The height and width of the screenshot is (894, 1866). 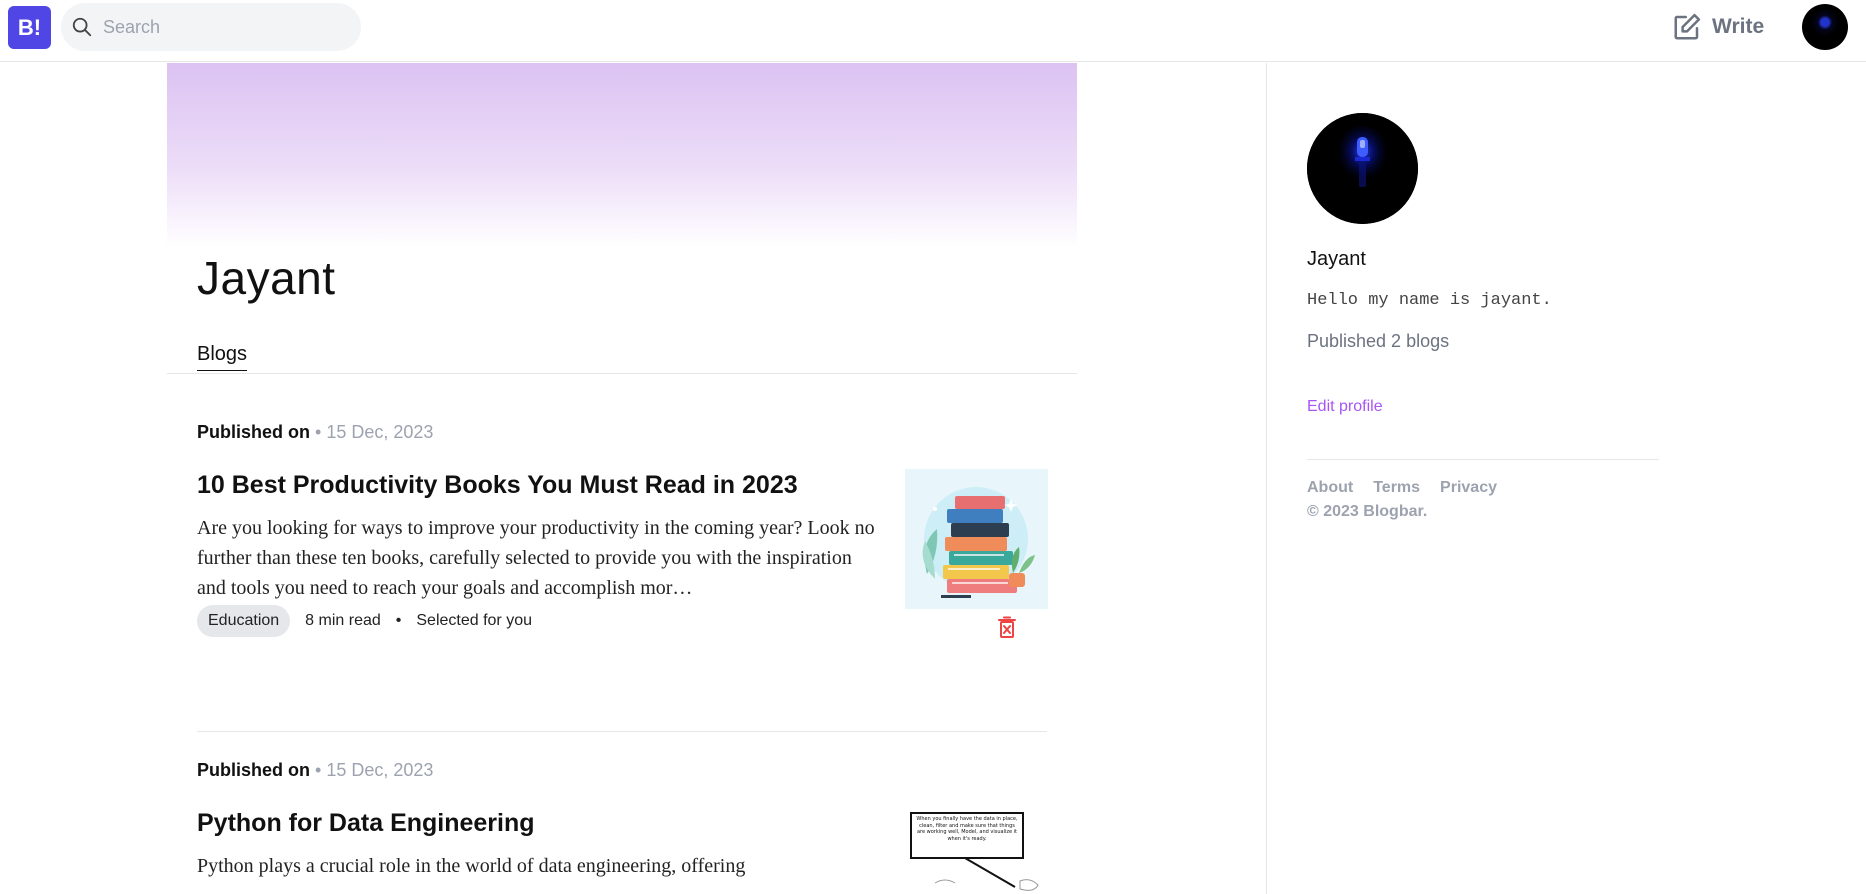 What do you see at coordinates (474, 620) in the screenshot?
I see `selected-label: Selected for you` at bounding box center [474, 620].